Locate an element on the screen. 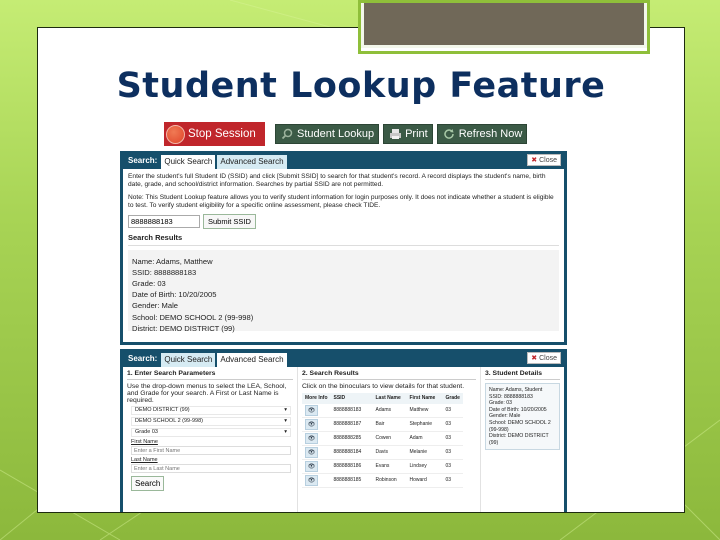 Image resolution: width=720 pixels, height=540 pixels. first-name-input is located at coordinates (211, 450).